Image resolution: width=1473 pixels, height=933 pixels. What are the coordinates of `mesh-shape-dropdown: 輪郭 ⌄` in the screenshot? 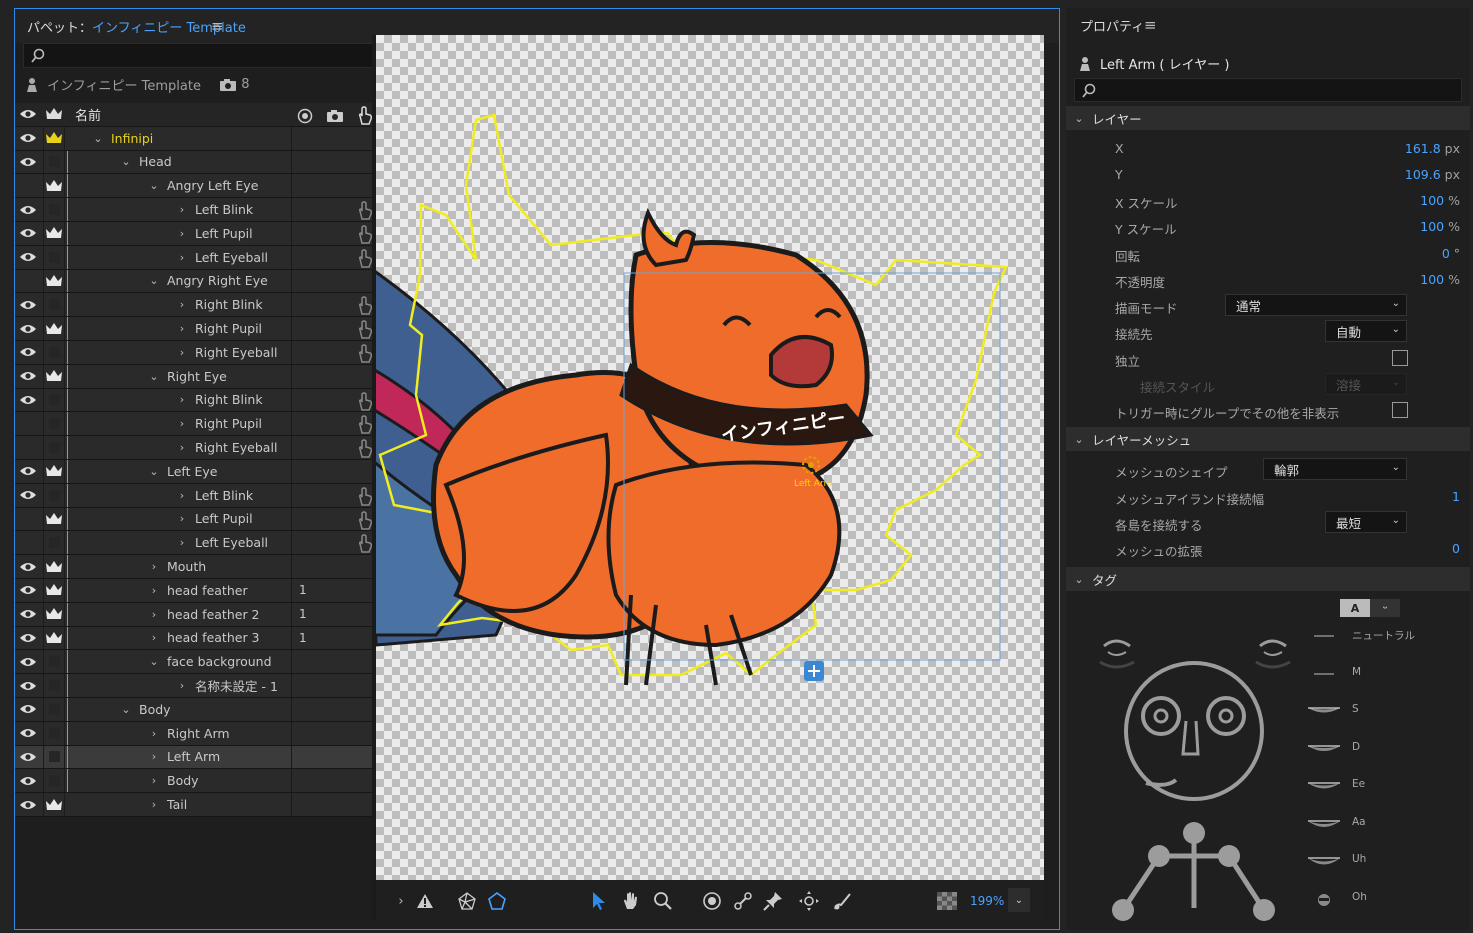 It's located at (1335, 469).